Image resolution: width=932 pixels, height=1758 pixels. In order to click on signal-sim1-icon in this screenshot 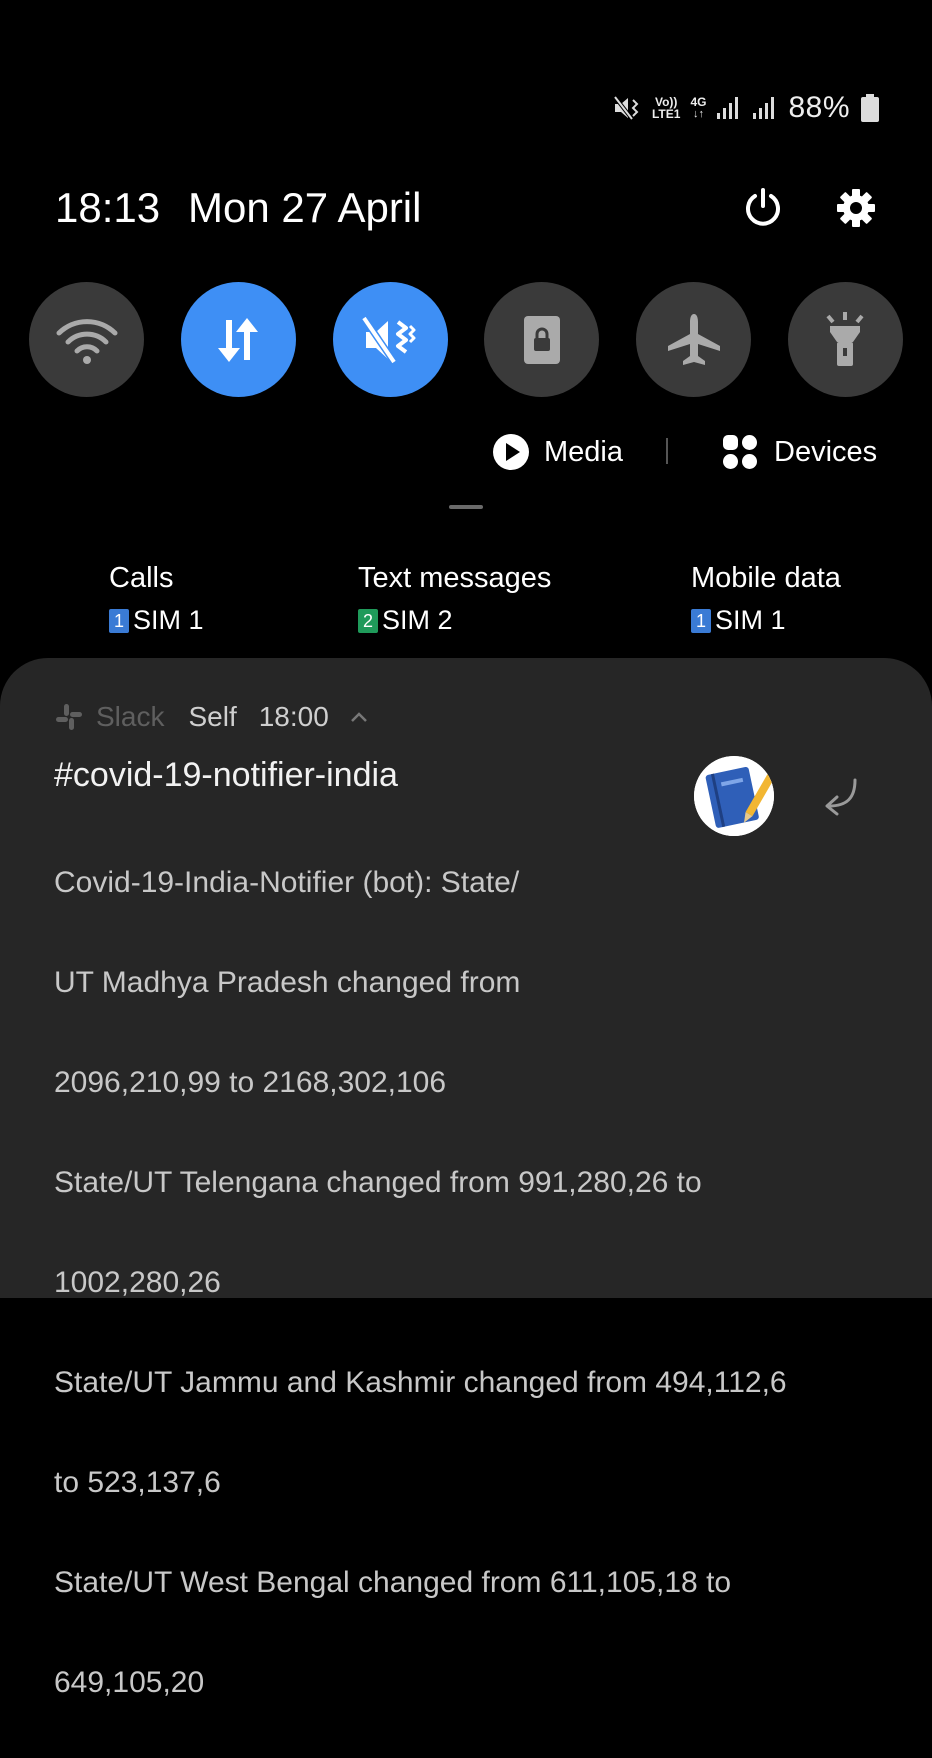, I will do `click(729, 108)`.